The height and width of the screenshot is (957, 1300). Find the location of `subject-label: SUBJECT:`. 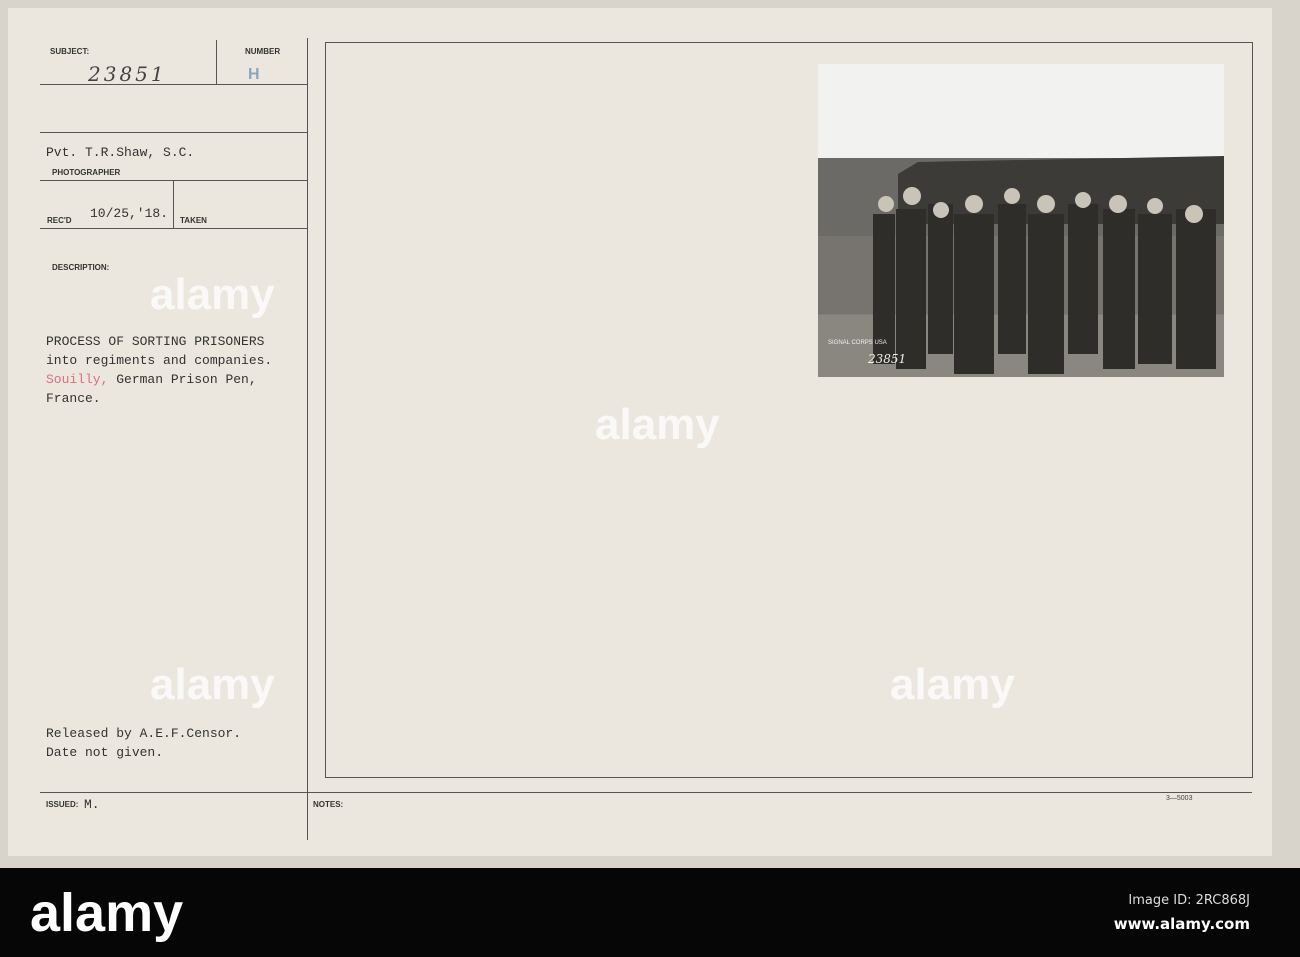

subject-label: SUBJECT: is located at coordinates (70, 51).